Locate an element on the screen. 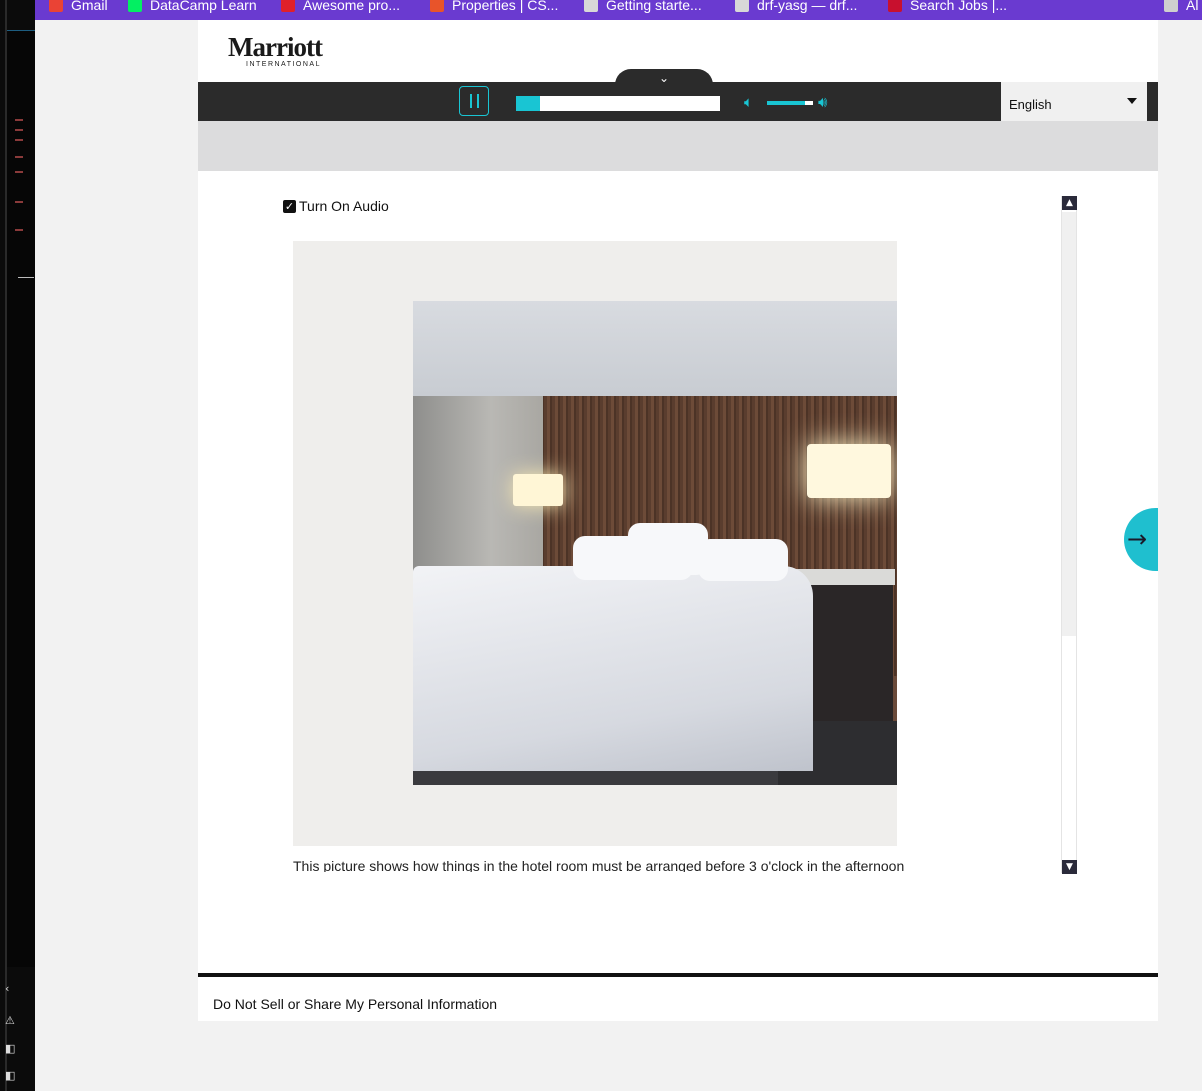  caret-down-icon is located at coordinates (1132, 101).